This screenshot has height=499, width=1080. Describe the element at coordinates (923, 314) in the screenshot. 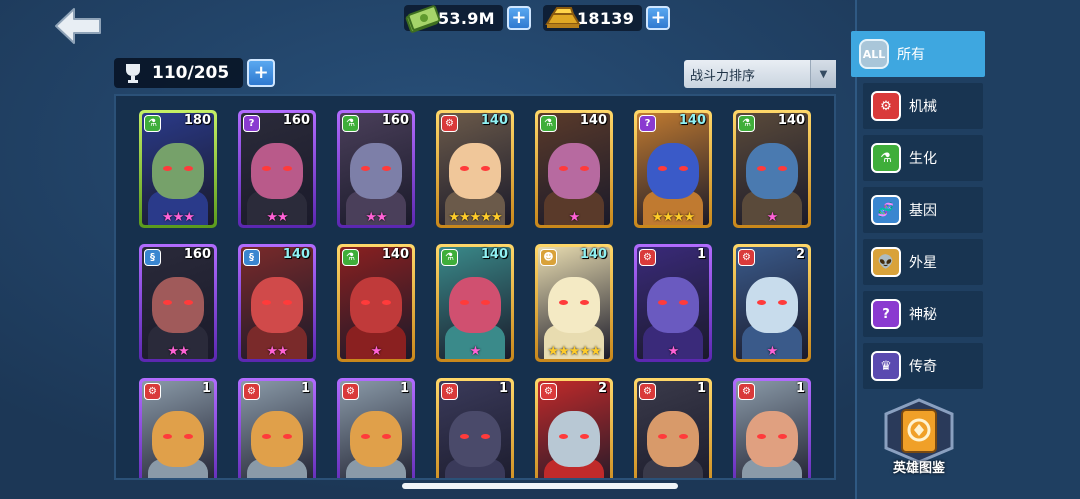

I see `filter-tab: ? 神秘` at that location.